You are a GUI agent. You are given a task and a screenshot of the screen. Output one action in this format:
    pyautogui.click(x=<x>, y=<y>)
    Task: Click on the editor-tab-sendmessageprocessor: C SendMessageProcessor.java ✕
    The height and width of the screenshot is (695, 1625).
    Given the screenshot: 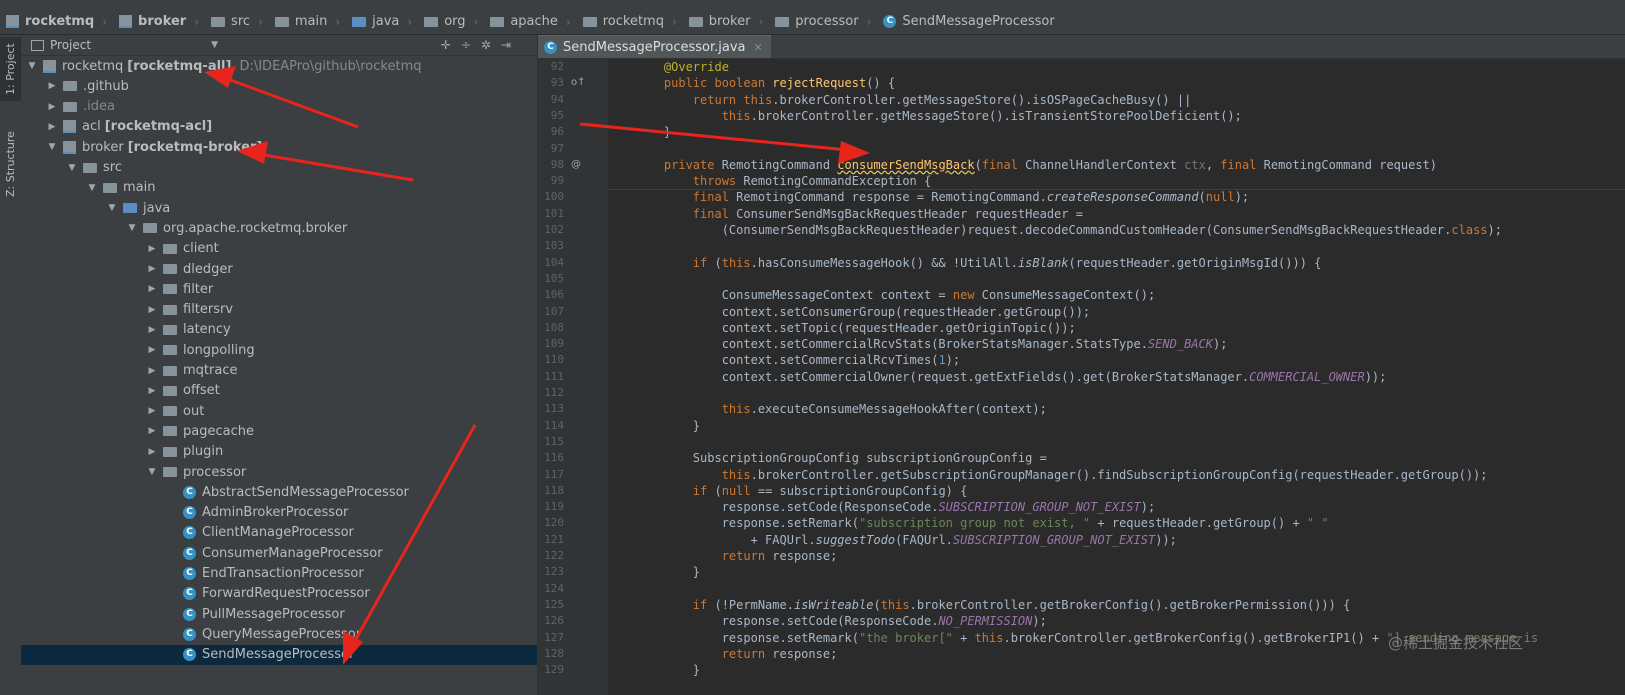 What is the action you would take?
    pyautogui.click(x=654, y=46)
    